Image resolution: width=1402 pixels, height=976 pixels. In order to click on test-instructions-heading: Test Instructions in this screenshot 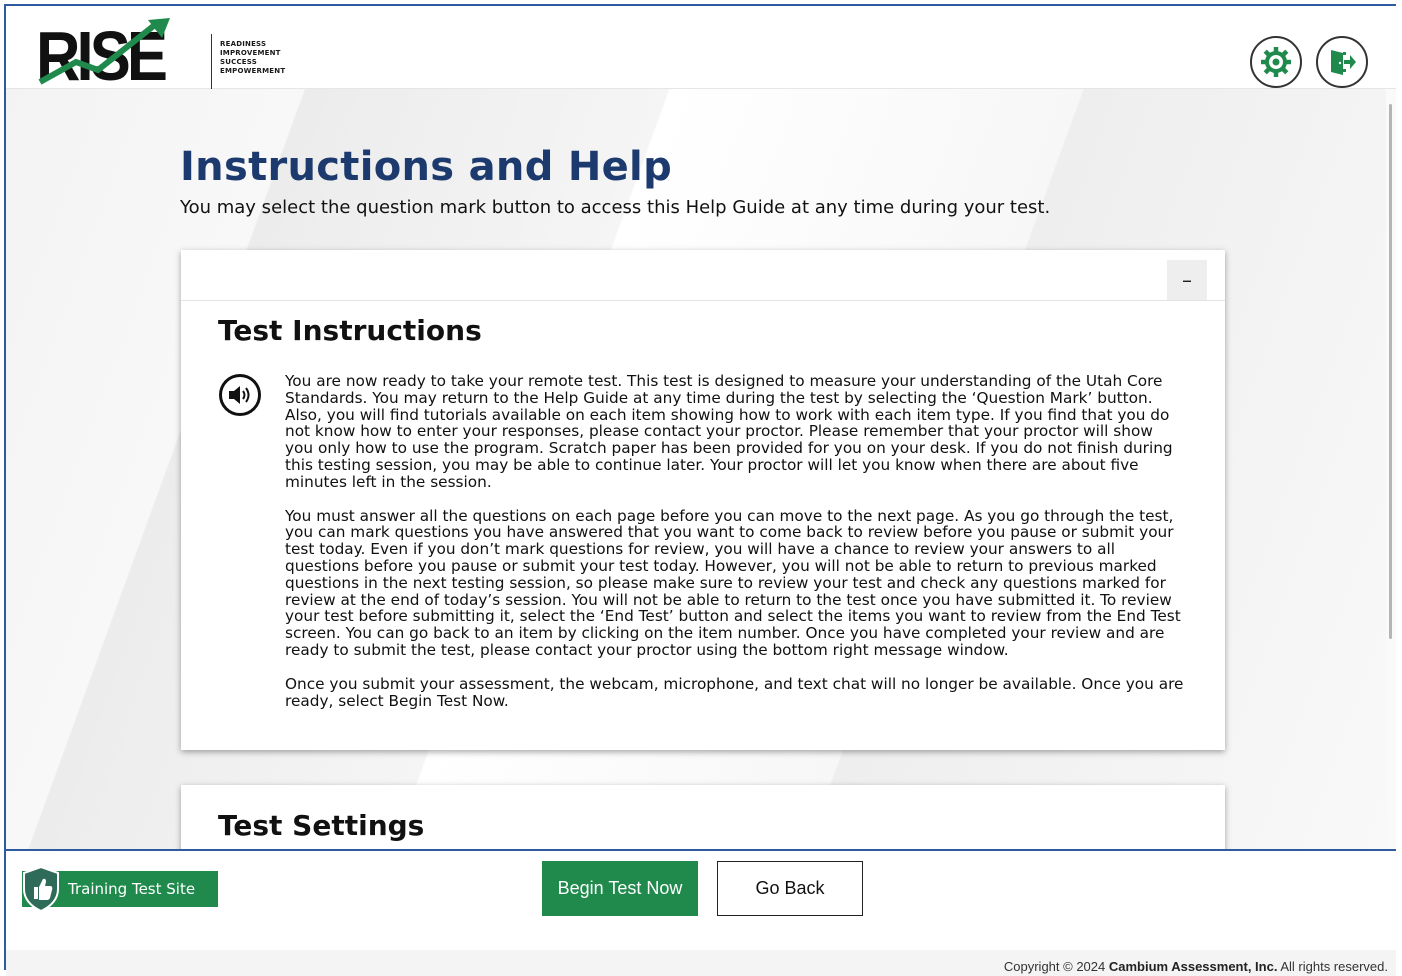, I will do `click(350, 330)`.